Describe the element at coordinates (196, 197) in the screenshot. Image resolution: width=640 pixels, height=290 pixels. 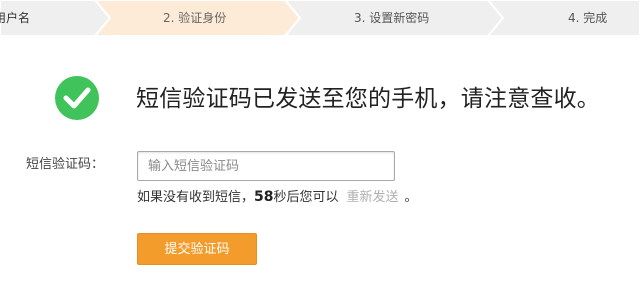
I see `resend-prefix-text: 如果没有收到短信，` at that location.